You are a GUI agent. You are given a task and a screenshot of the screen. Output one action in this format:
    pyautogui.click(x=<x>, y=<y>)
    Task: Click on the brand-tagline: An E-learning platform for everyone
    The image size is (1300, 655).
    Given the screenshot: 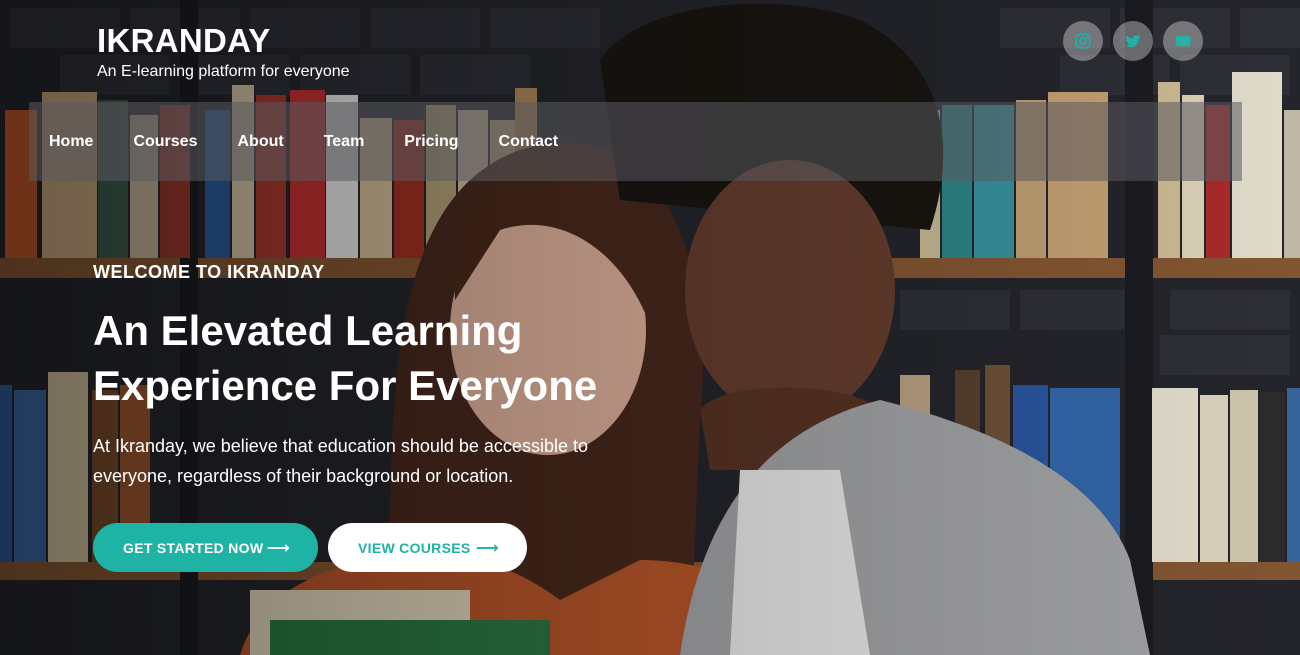 What is the action you would take?
    pyautogui.click(x=223, y=71)
    